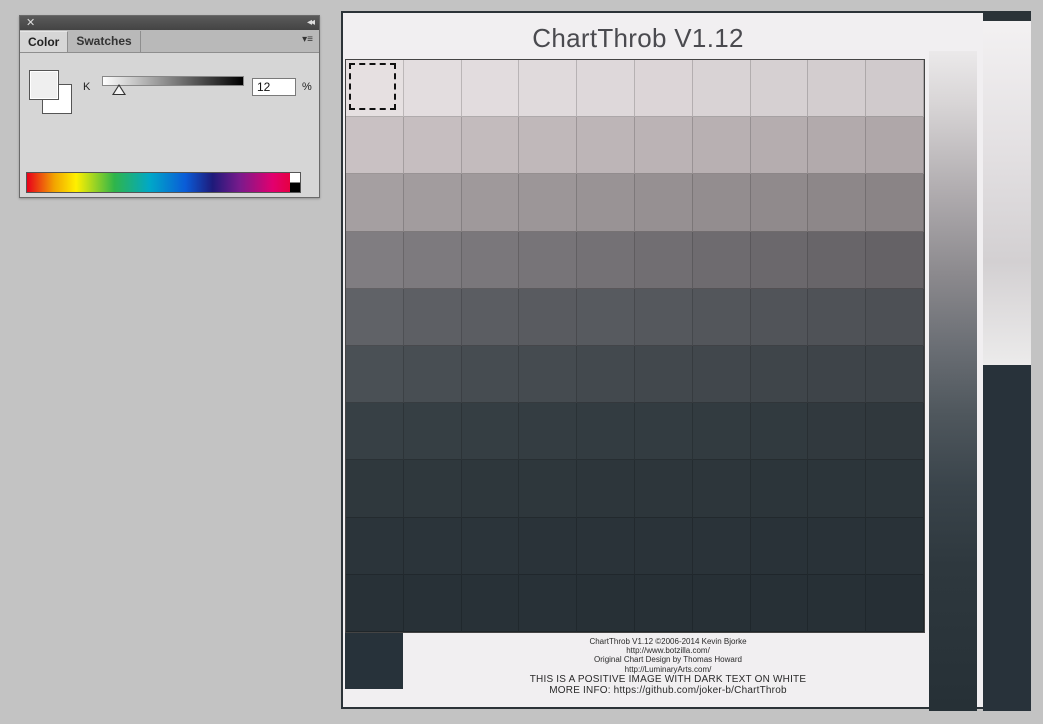  Describe the element at coordinates (44, 85) in the screenshot. I see `foreground-color-swatch` at that location.